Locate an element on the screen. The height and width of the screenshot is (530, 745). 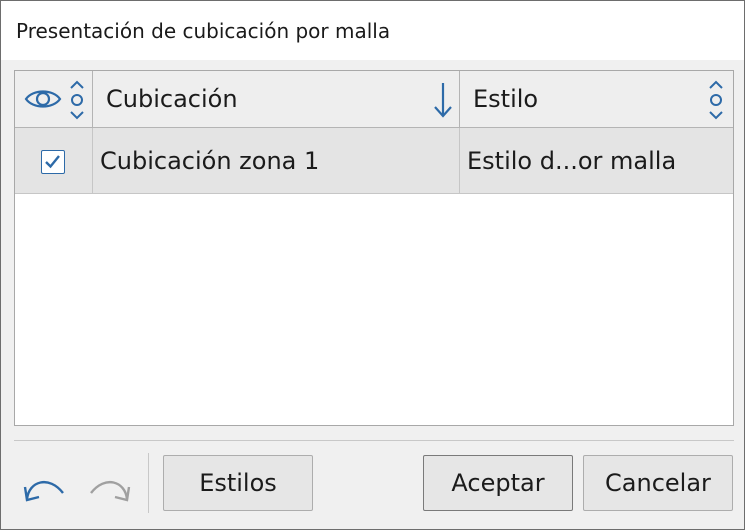
table-header: Cubicación Estilo is located at coordinates (374, 99).